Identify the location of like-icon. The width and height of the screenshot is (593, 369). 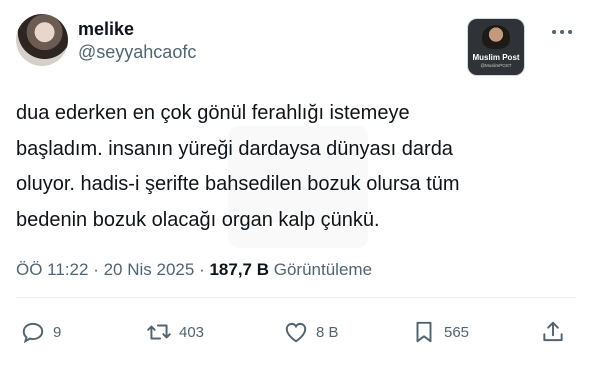
(296, 332).